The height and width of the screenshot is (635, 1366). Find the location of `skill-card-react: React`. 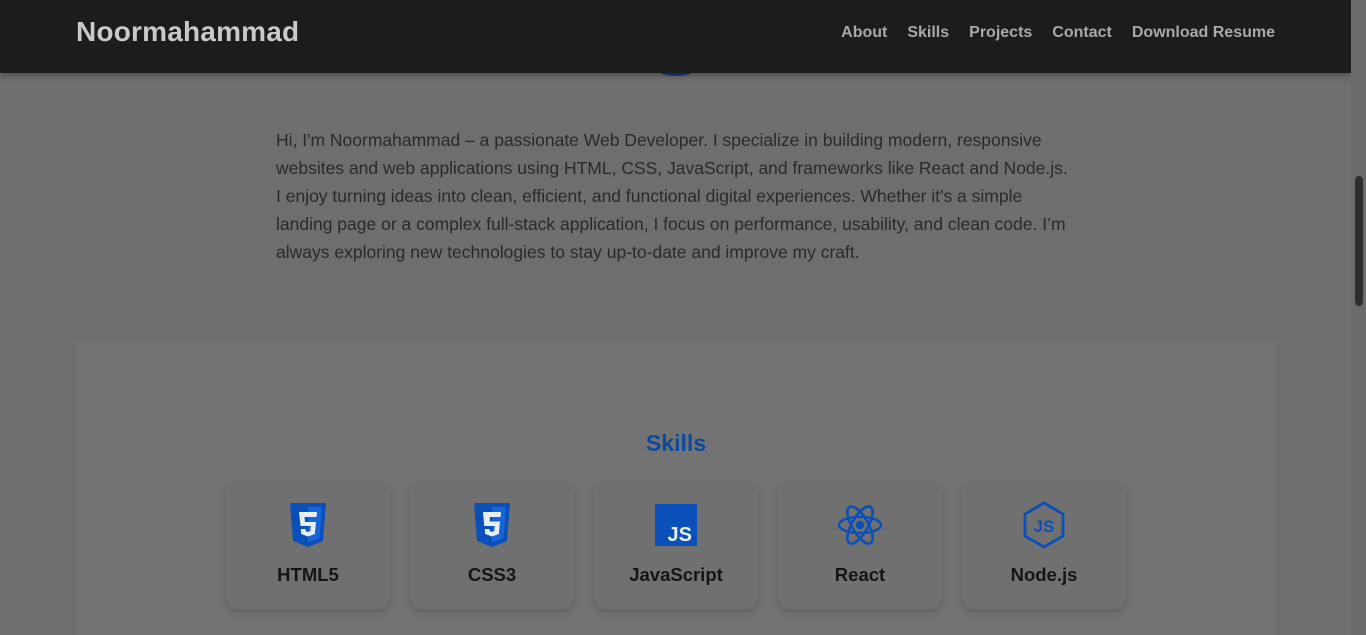

skill-card-react: React is located at coordinates (860, 546).